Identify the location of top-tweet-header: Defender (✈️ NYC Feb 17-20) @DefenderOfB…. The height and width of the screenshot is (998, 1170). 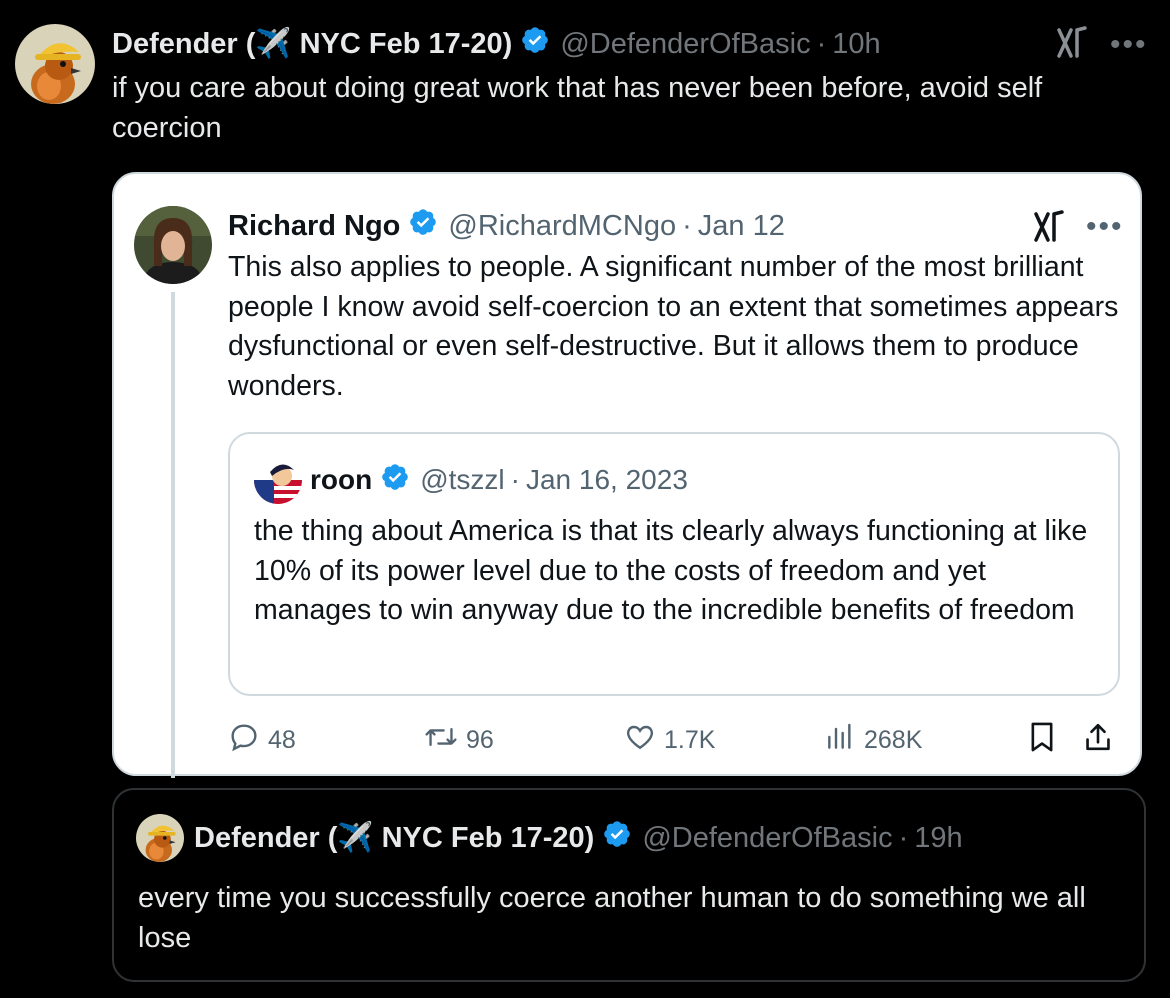
(496, 44).